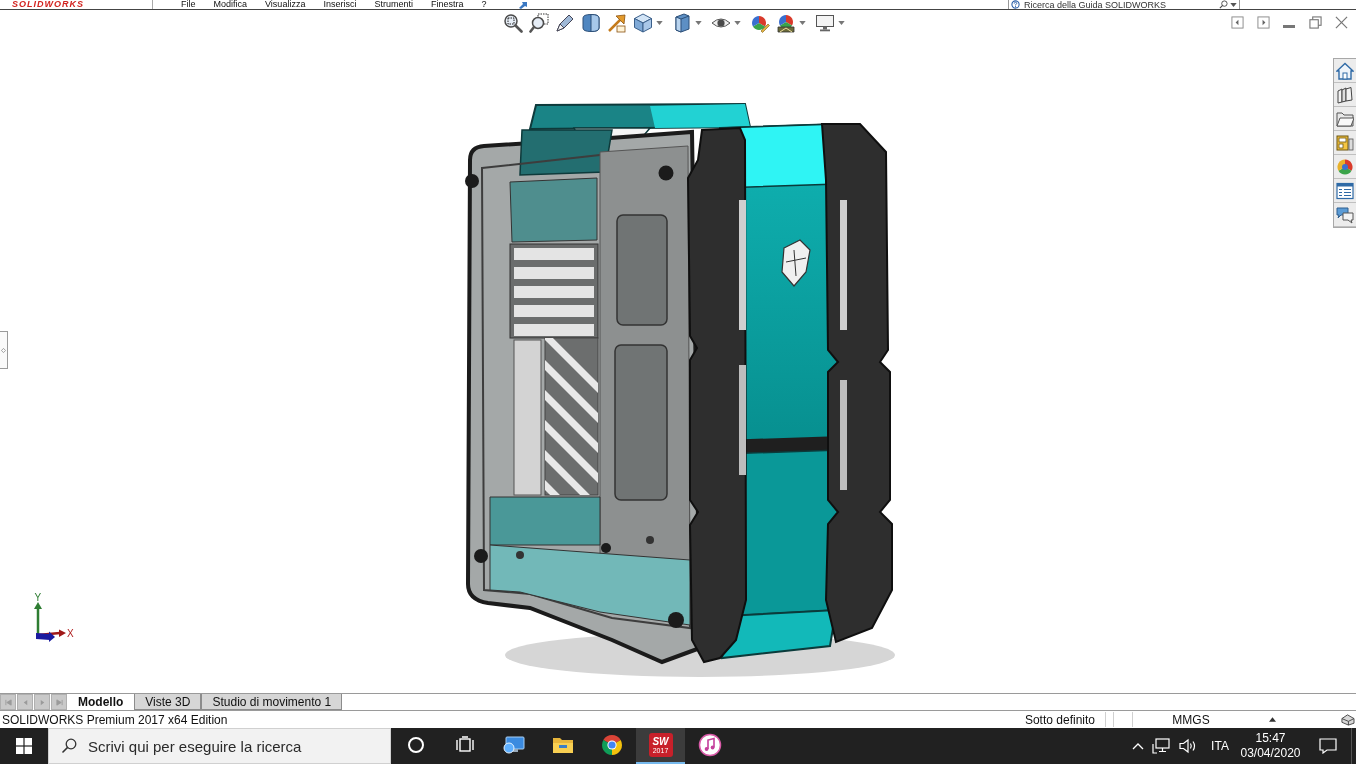  Describe the element at coordinates (45, 636) in the screenshot. I see `z-axis-arrow` at that location.